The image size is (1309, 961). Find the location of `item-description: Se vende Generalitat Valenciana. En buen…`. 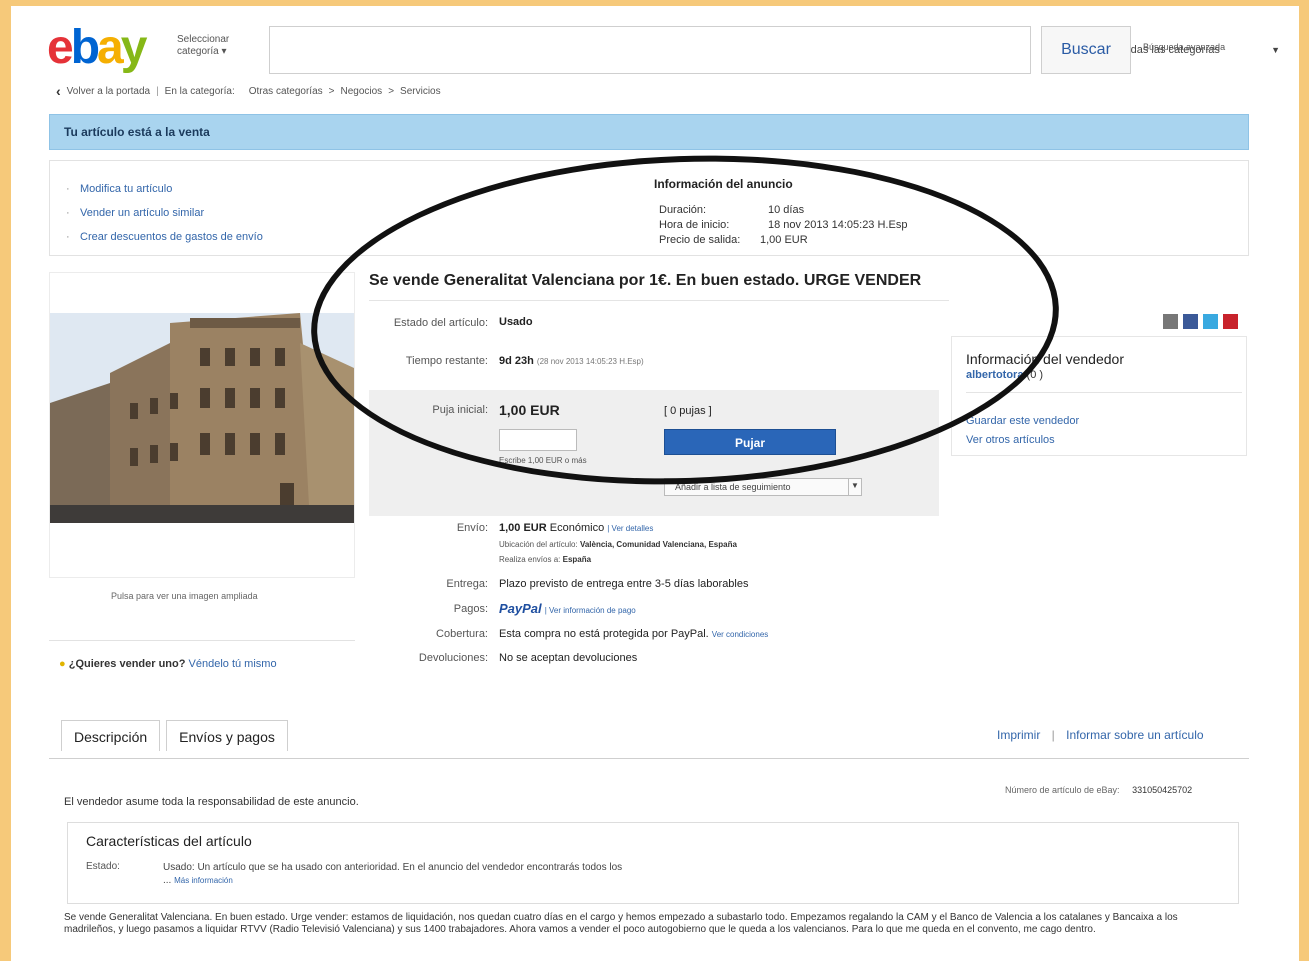

item-description: Se vende Generalitat Valenciana. En buen… is located at coordinates (621, 923).